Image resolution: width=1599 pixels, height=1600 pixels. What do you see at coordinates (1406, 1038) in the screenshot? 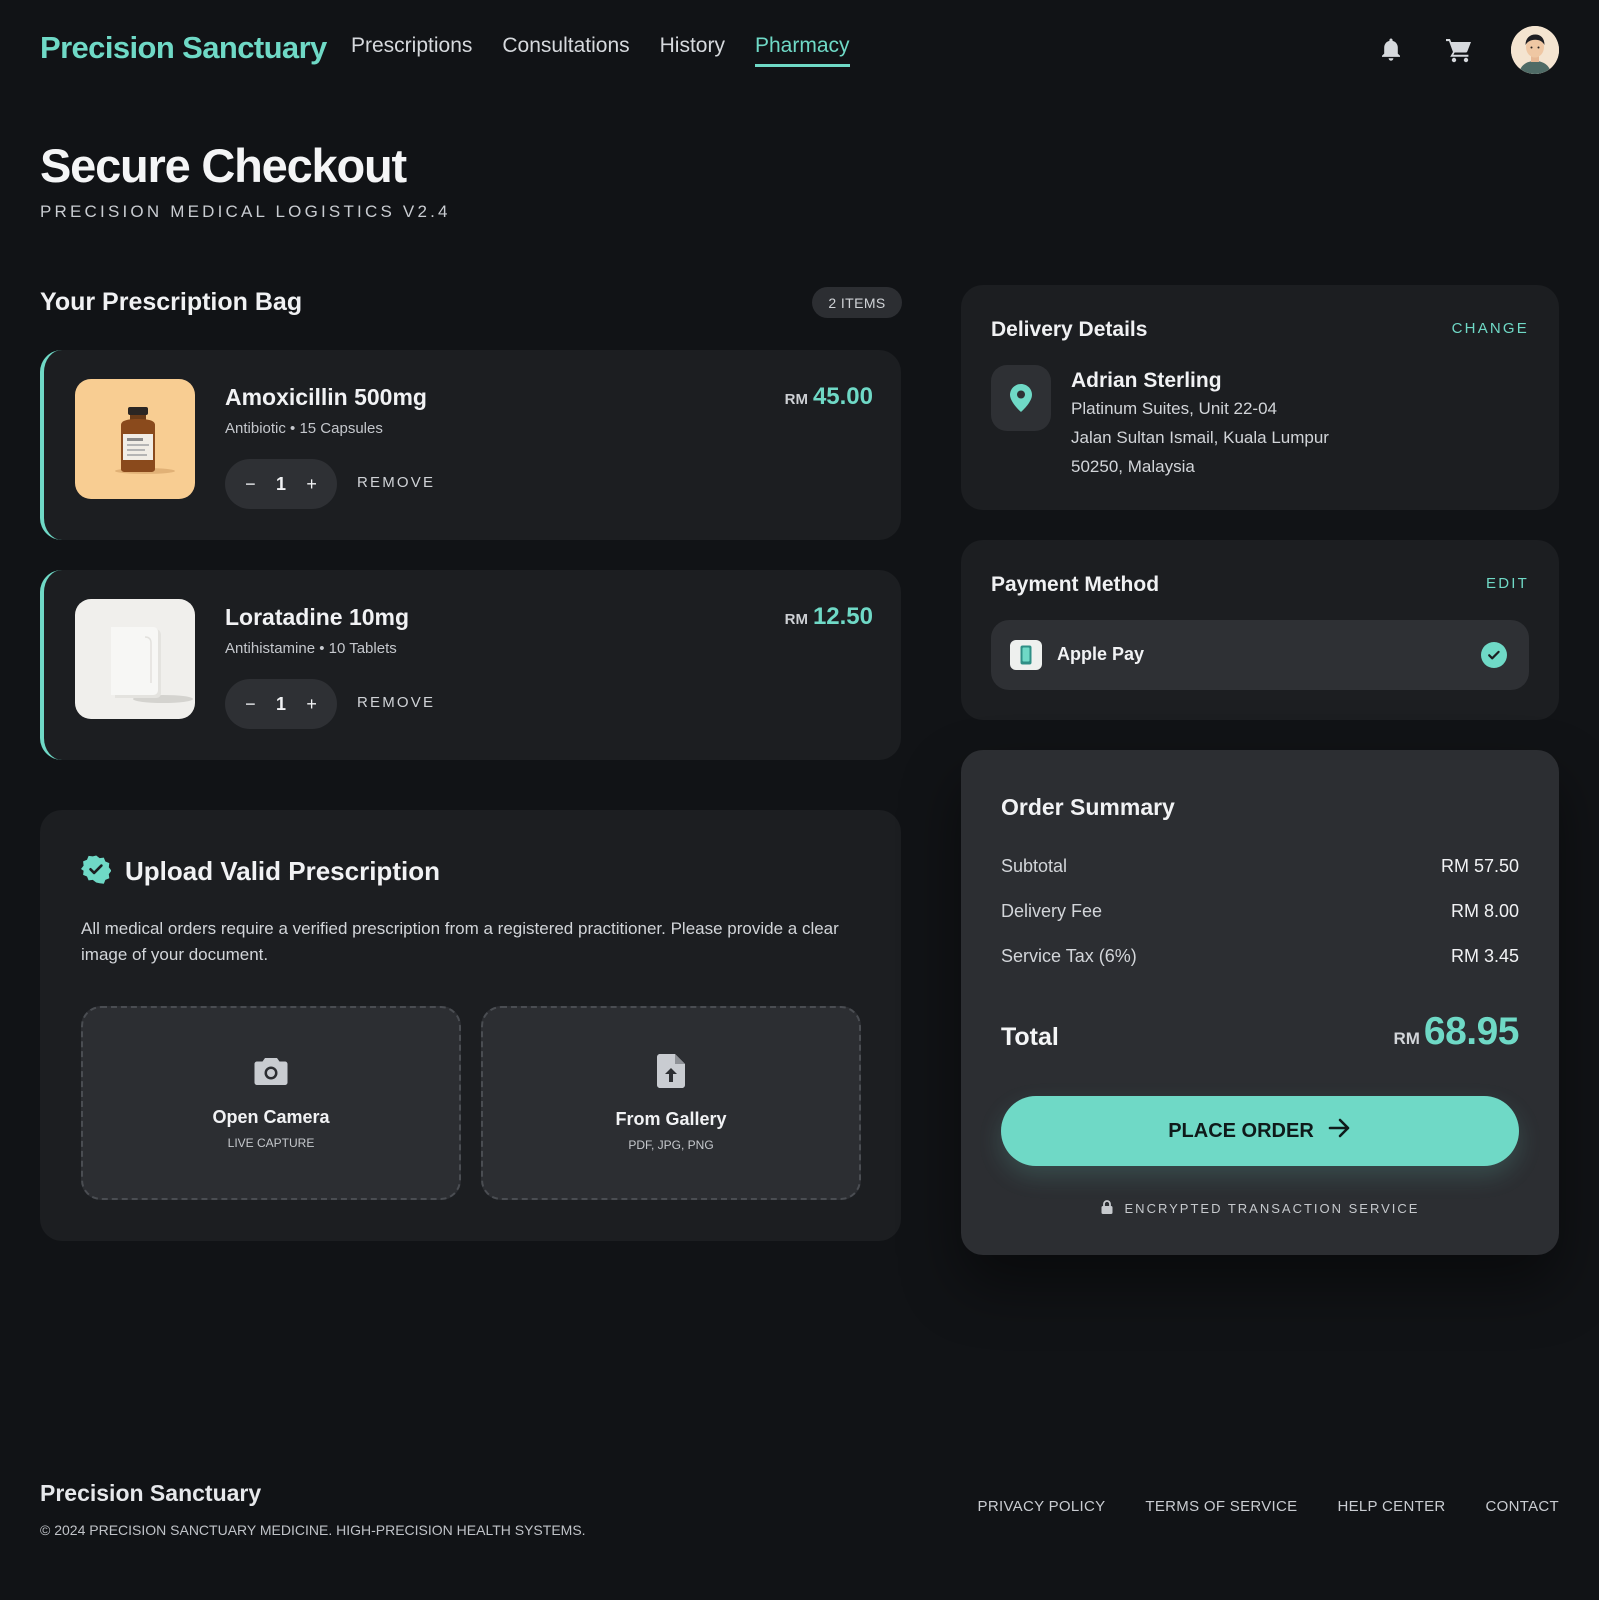
I see `total-currency: RM` at bounding box center [1406, 1038].